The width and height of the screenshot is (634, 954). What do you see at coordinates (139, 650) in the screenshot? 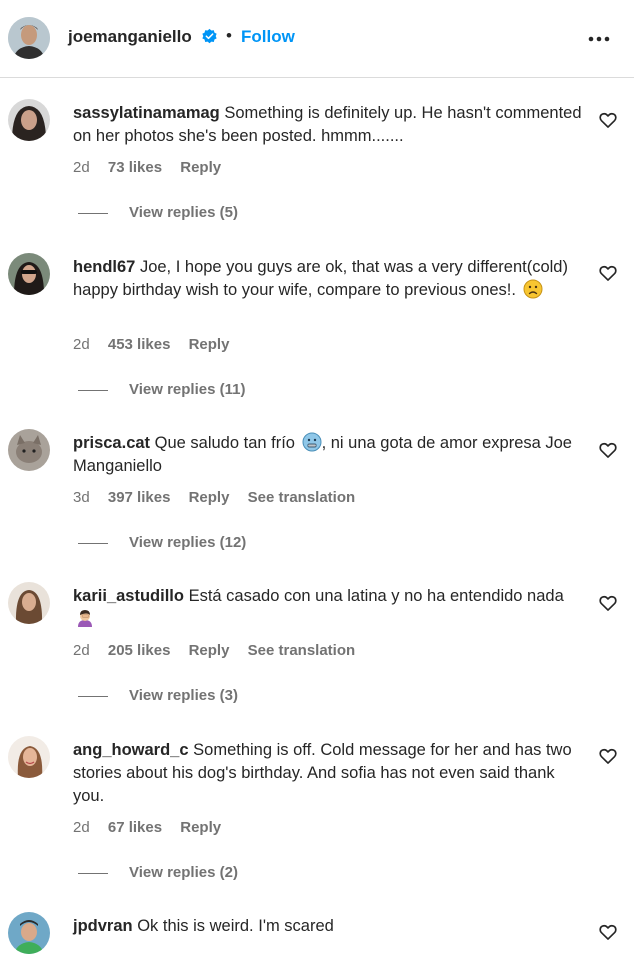
I see `comment-likes: 205 likes` at bounding box center [139, 650].